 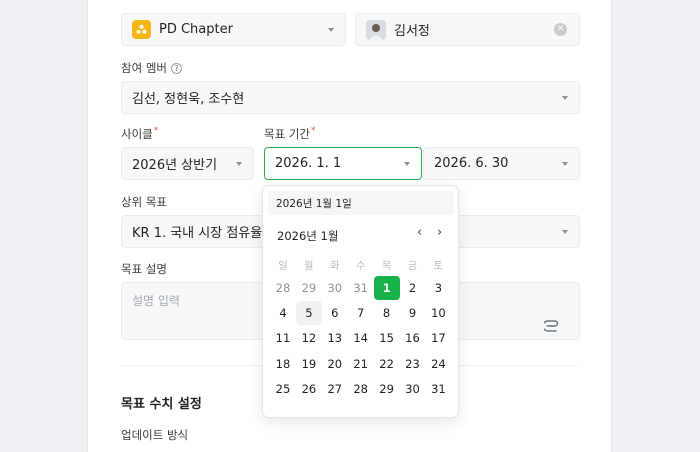 I want to click on calendar-day: 23, so click(x=413, y=364).